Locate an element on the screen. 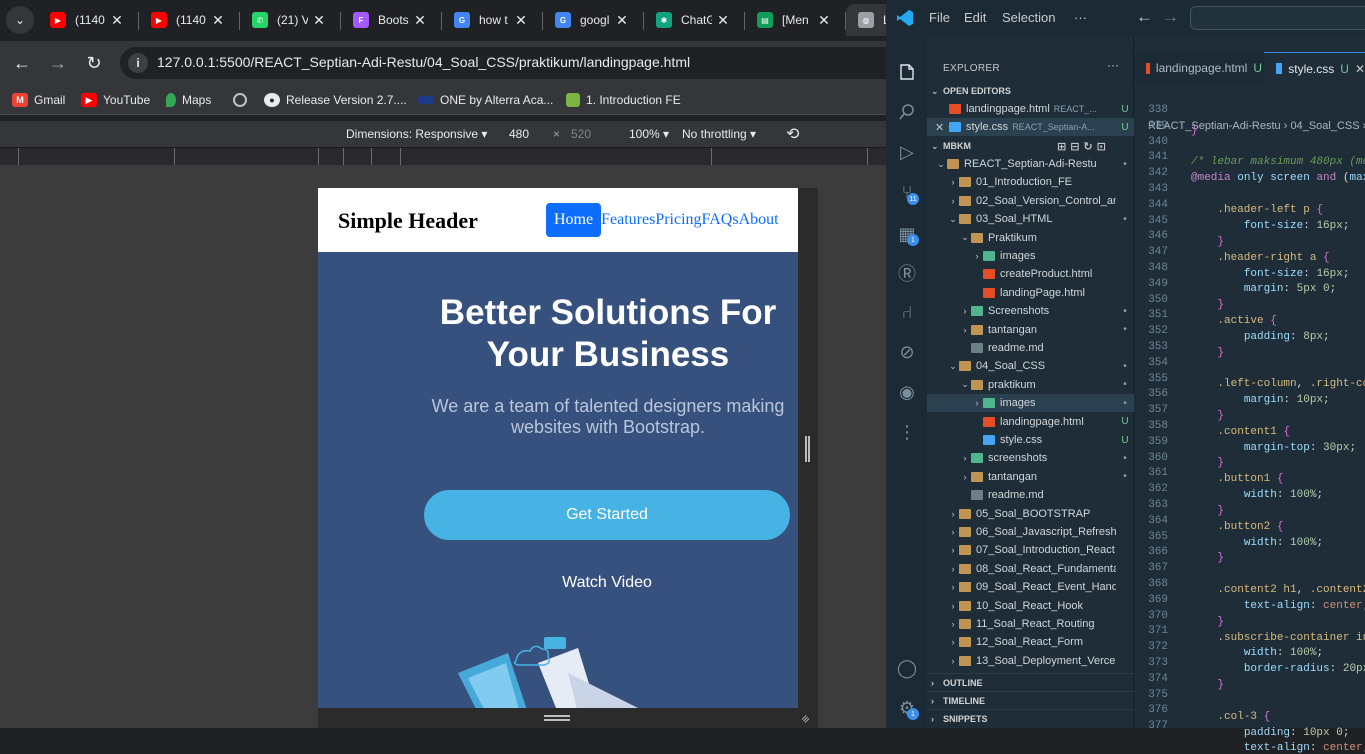 The width and height of the screenshot is (1365, 754). explorer-icon is located at coordinates (907, 72).